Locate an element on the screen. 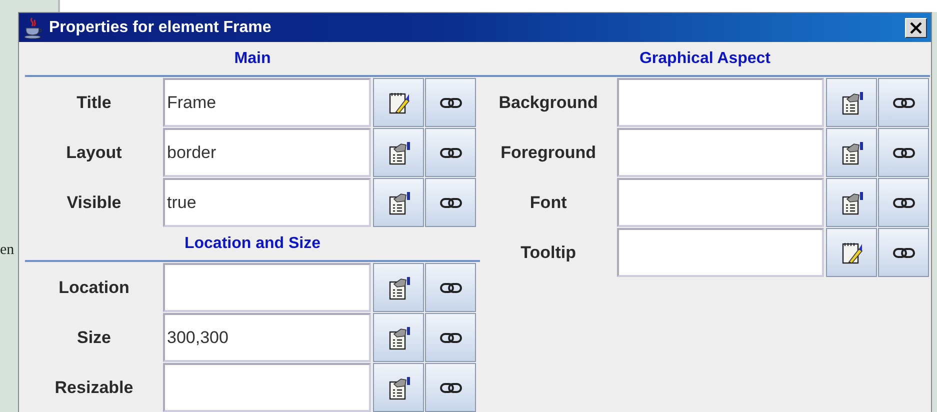 This screenshot has height=412, width=937. property-label: Tooltip is located at coordinates (549, 253).